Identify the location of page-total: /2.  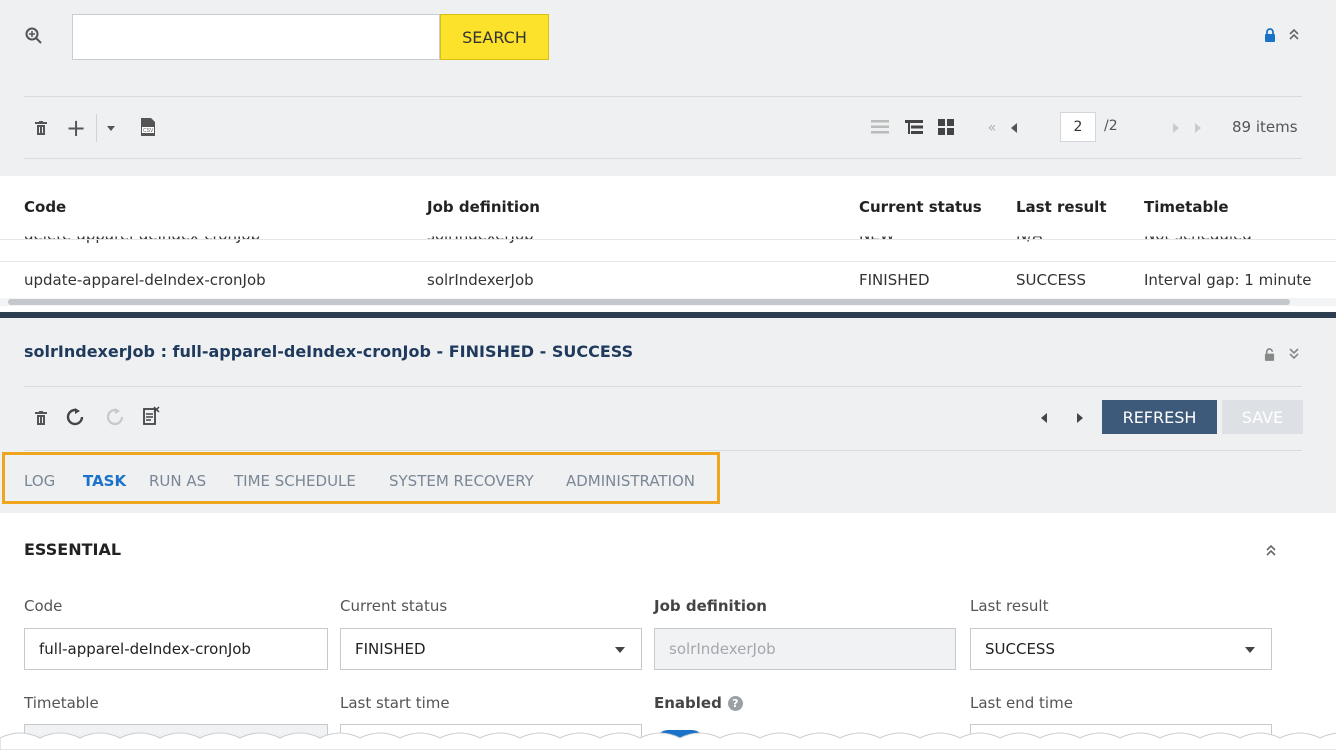
(1111, 126).